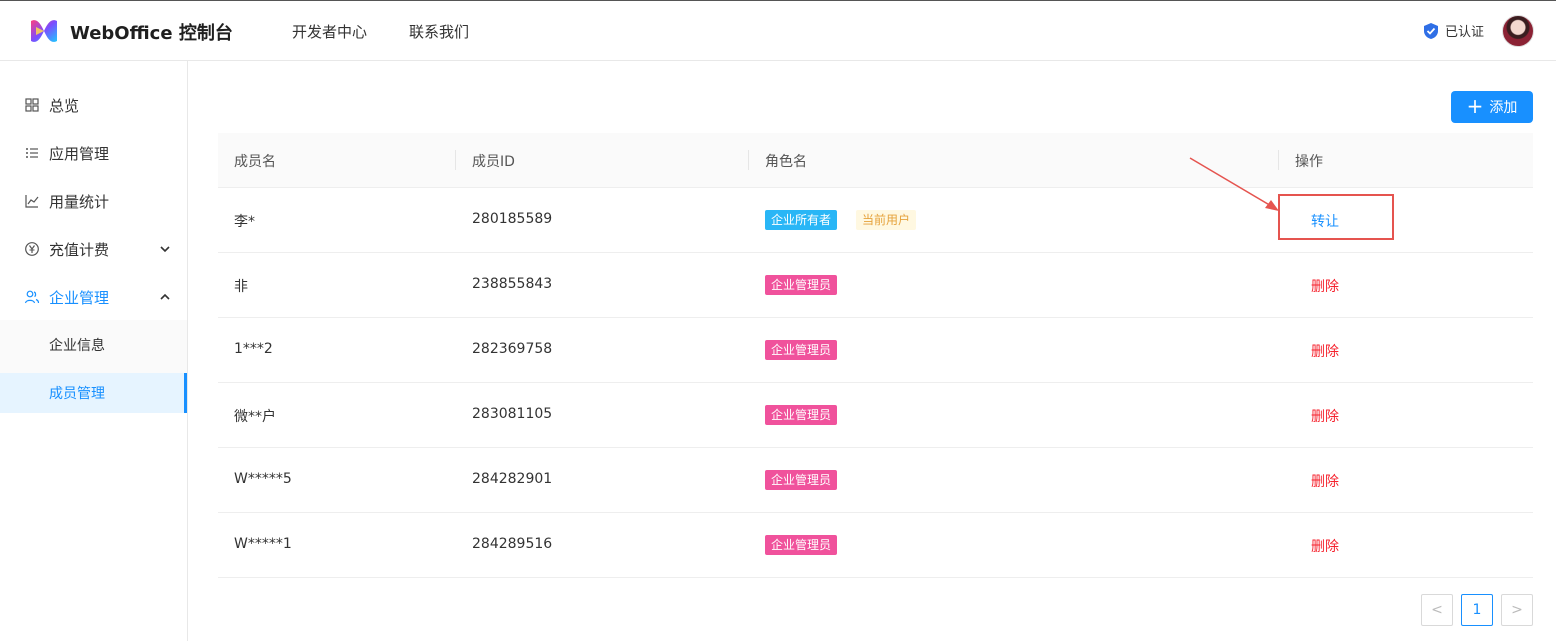  Describe the element at coordinates (1431, 30) in the screenshot. I see `shield-check-icon` at that location.